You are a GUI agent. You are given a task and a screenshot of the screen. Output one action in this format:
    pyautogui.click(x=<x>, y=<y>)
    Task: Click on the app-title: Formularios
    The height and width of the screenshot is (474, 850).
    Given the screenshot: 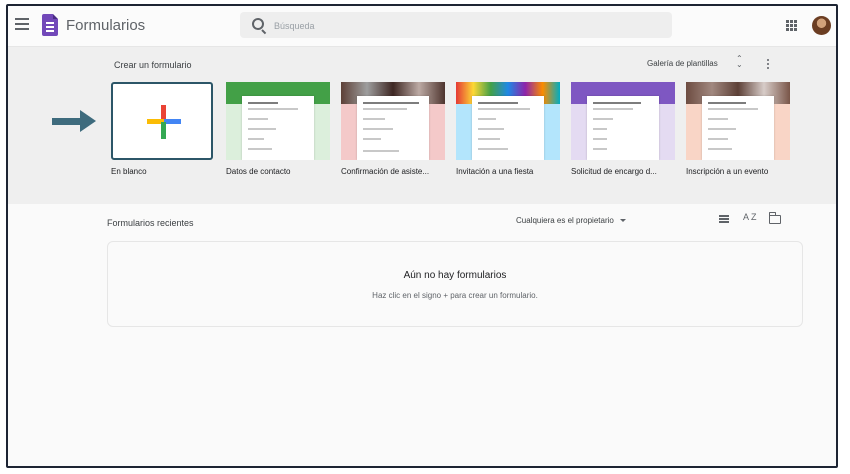 What is the action you would take?
    pyautogui.click(x=105, y=25)
    